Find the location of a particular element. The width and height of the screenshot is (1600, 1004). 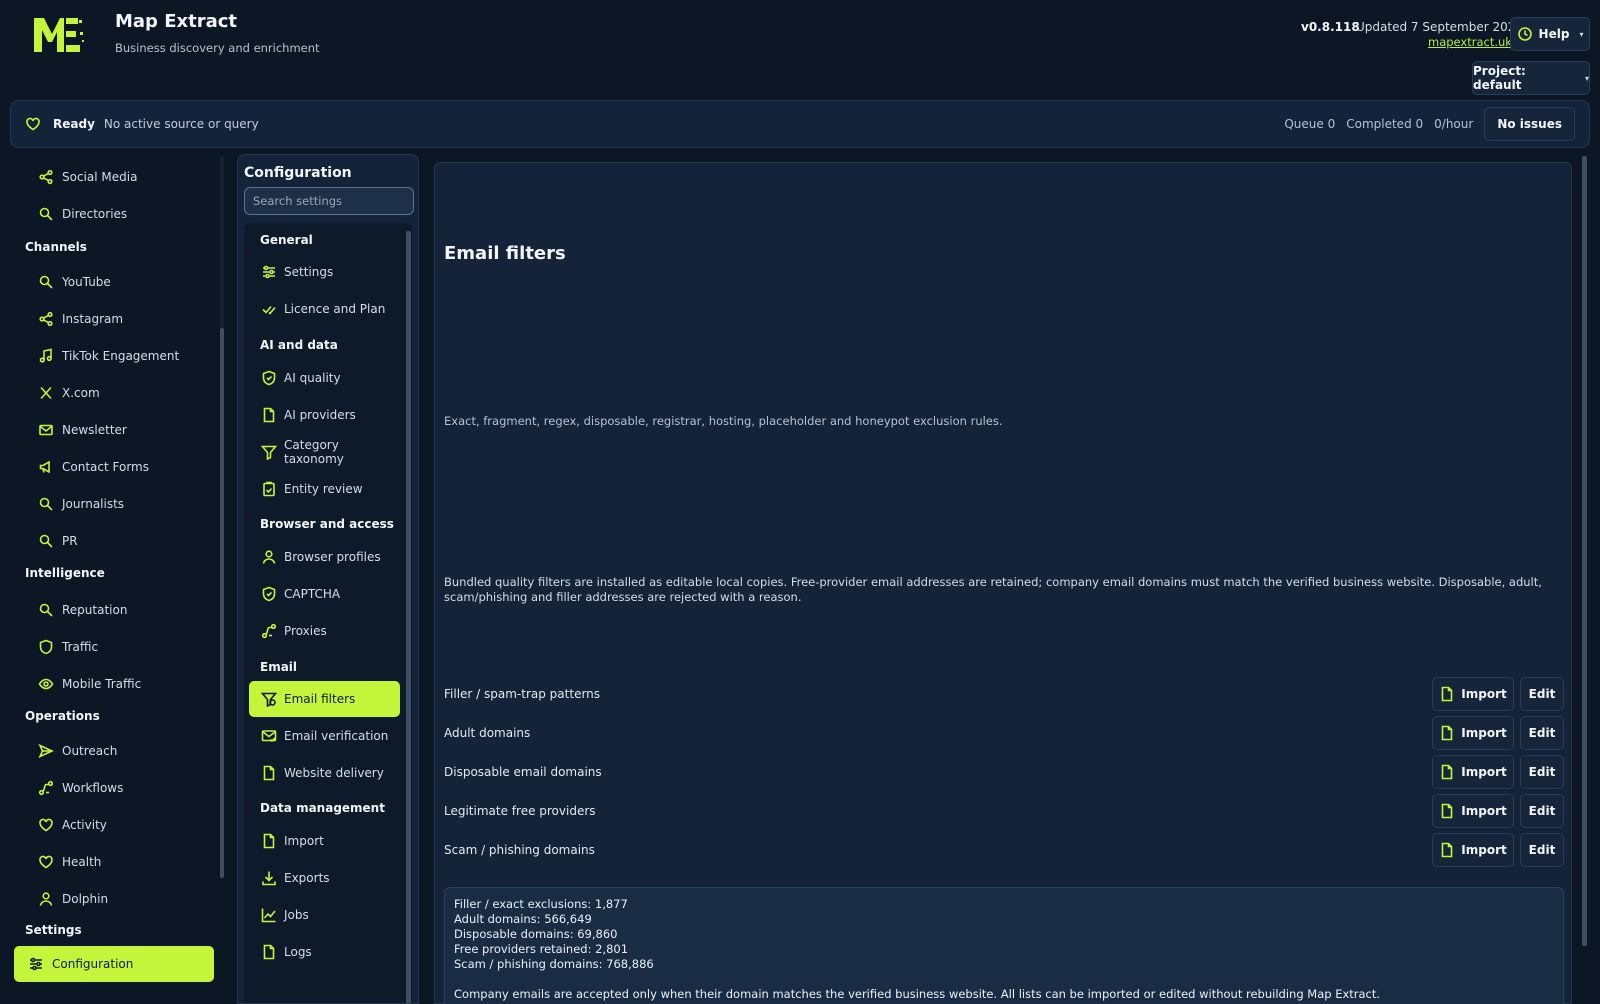

sidebar-item-dolphin: Dolphin is located at coordinates (119, 899).